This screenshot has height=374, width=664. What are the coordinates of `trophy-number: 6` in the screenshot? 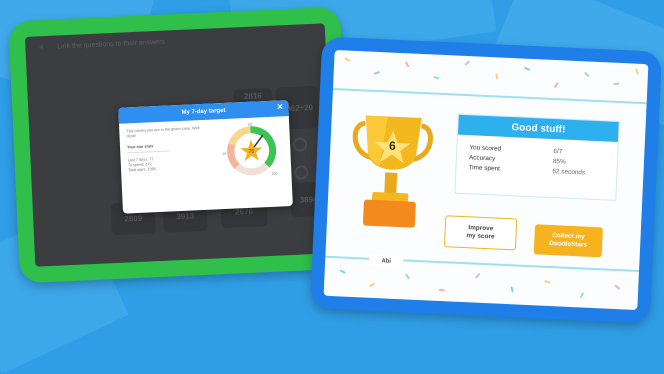 It's located at (392, 145).